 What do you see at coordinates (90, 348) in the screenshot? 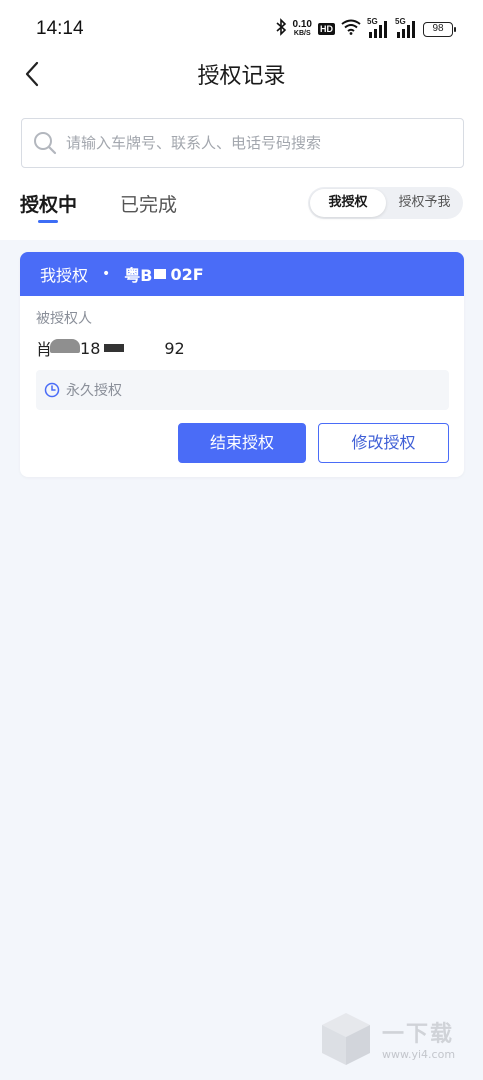
I see `grantee-phone-prefix: 18` at bounding box center [90, 348].